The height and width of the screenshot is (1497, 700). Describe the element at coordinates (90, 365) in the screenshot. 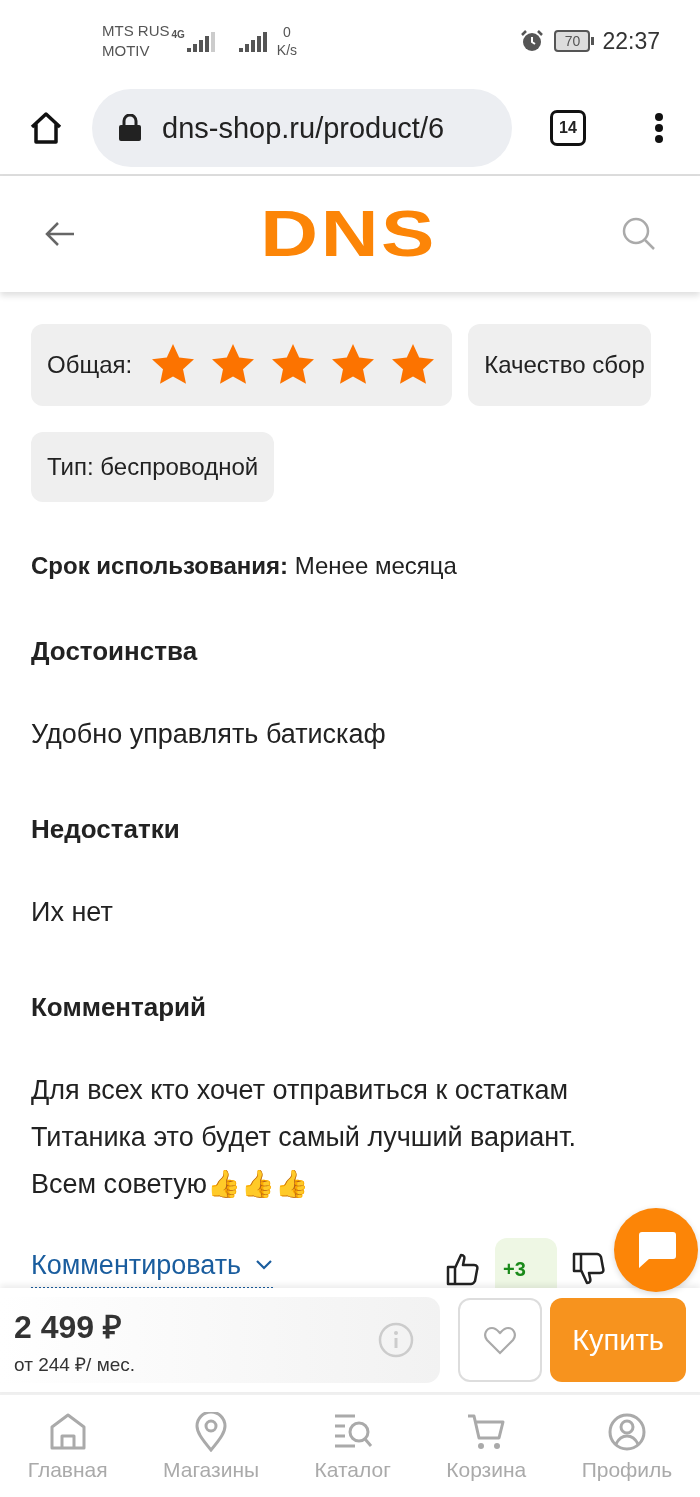

I see `rating-label: Общая:` at that location.